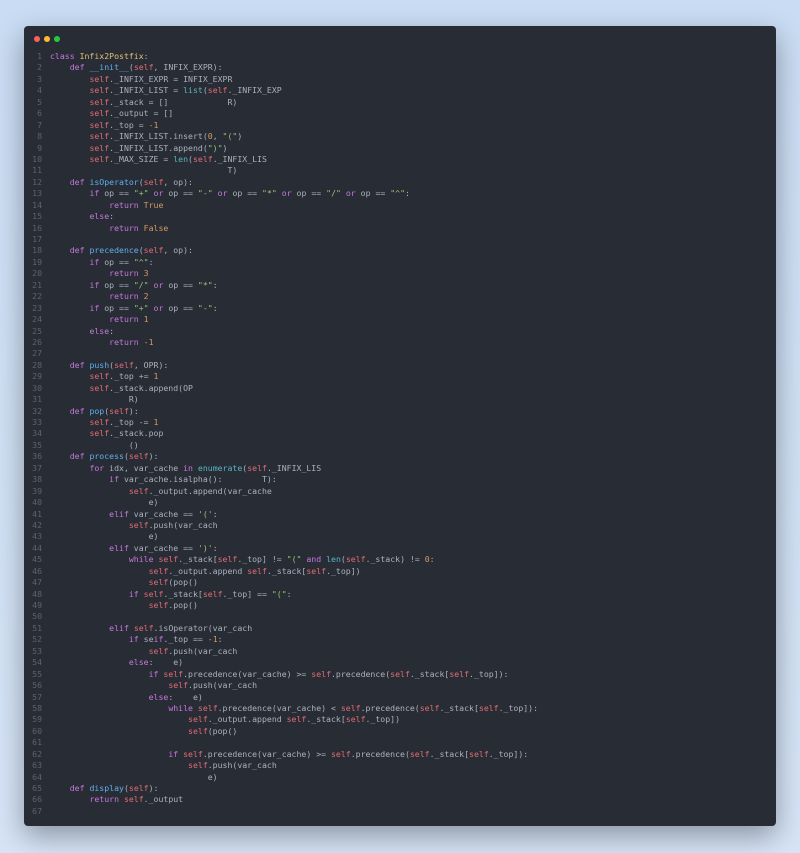  I want to click on code-text: def display(self):, so click(104, 788).